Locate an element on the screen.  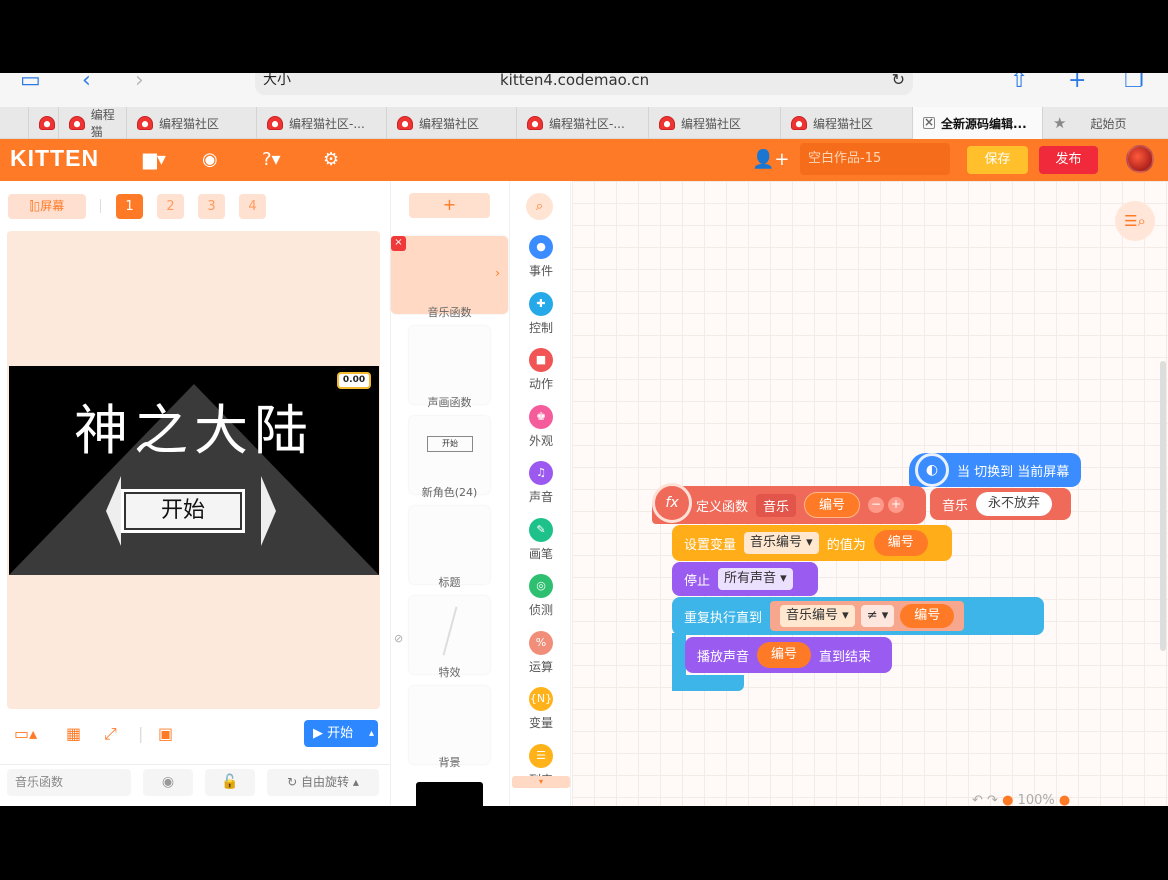
define-function-block: fx 定义函数 音乐 编号 − + is located at coordinates (789, 503).